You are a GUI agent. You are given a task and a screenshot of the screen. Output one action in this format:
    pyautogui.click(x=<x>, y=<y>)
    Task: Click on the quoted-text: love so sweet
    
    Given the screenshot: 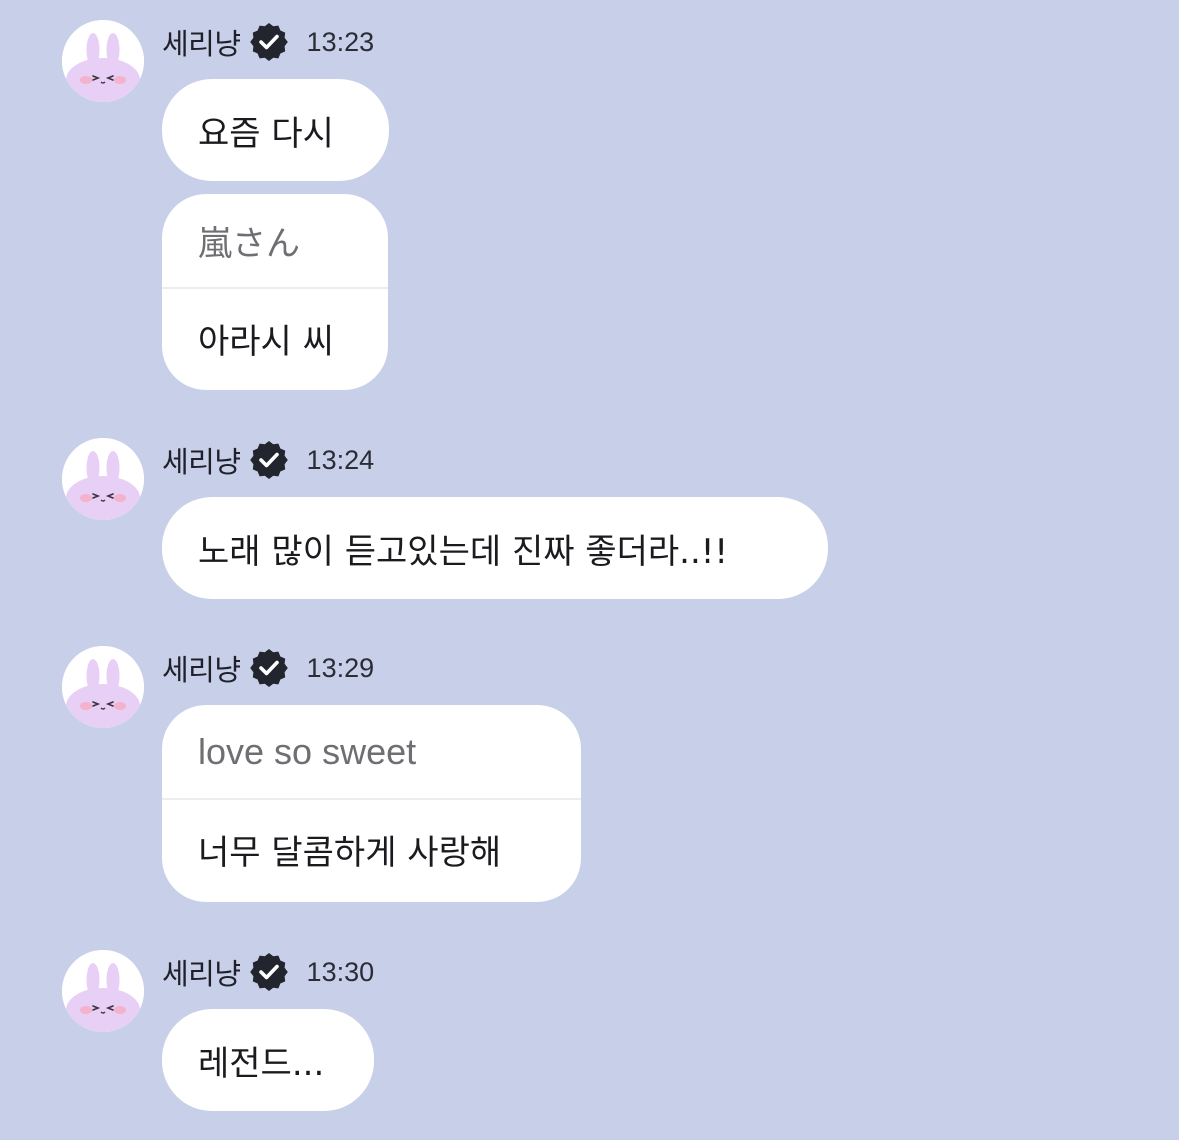 What is the action you would take?
    pyautogui.click(x=371, y=752)
    